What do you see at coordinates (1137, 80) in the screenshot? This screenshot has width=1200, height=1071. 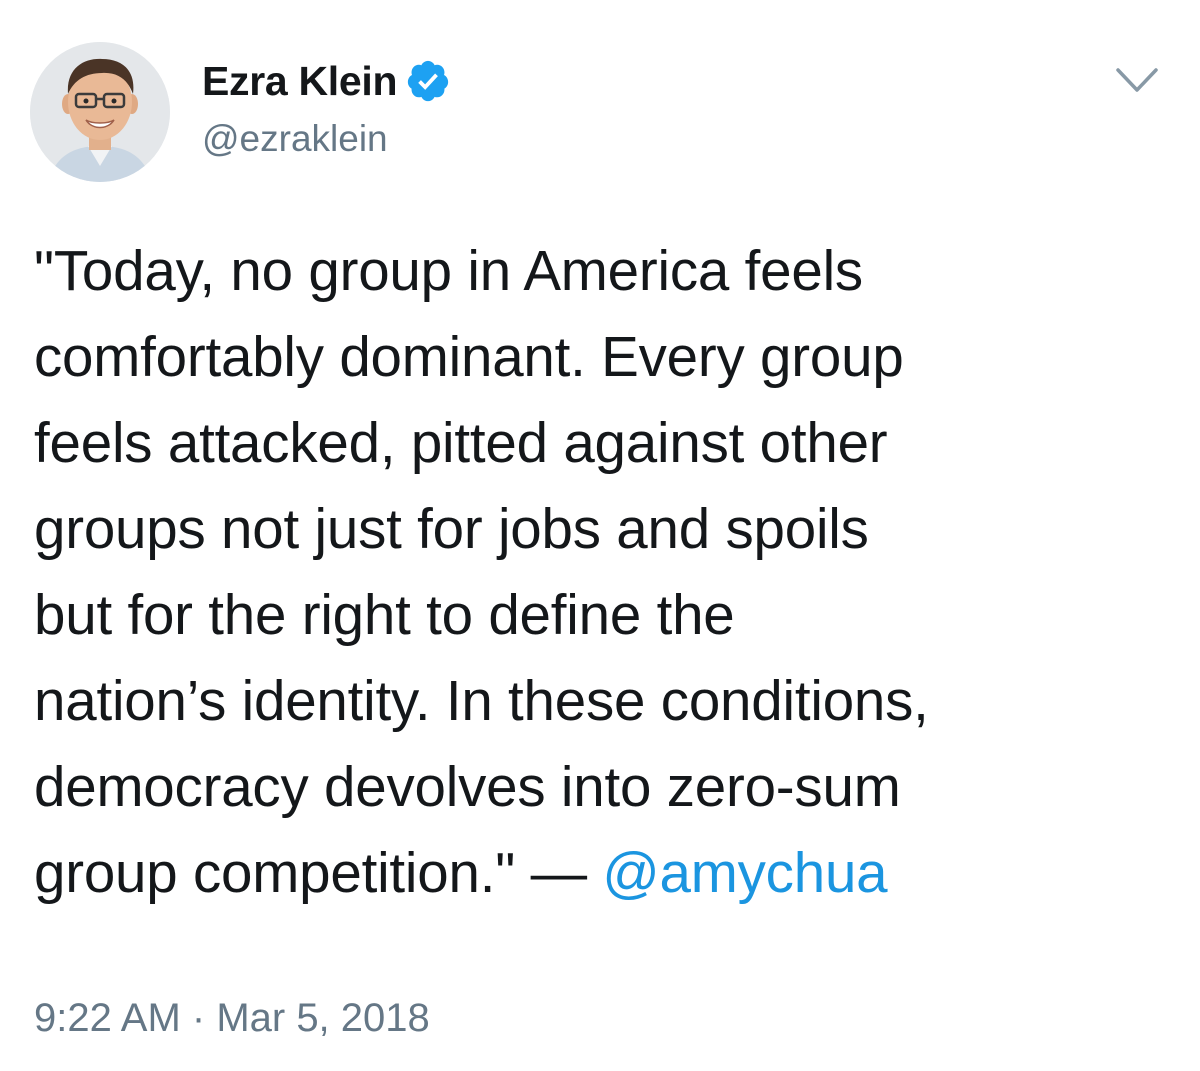 I see `chevron-down-icon` at bounding box center [1137, 80].